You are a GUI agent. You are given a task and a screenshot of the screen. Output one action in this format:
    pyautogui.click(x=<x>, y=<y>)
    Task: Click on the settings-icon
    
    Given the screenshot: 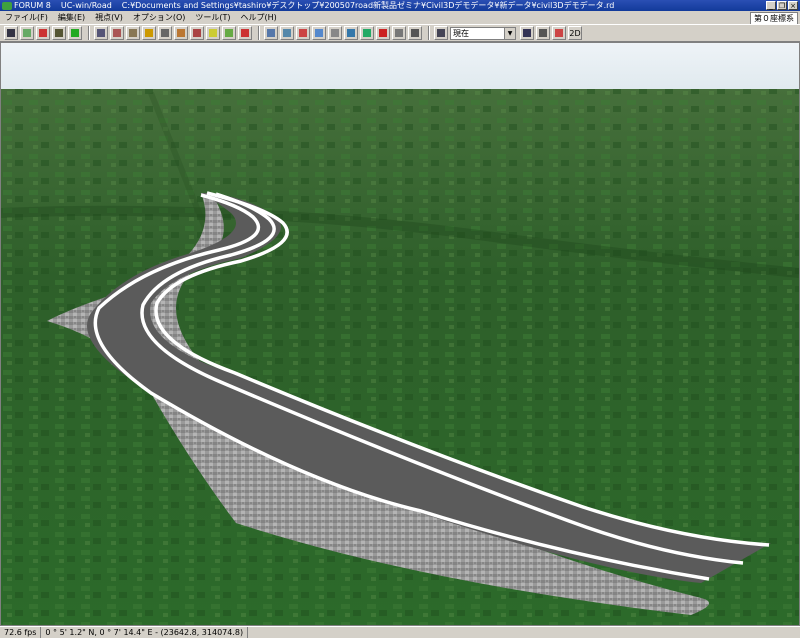 What is the action you would take?
    pyautogui.click(x=543, y=33)
    